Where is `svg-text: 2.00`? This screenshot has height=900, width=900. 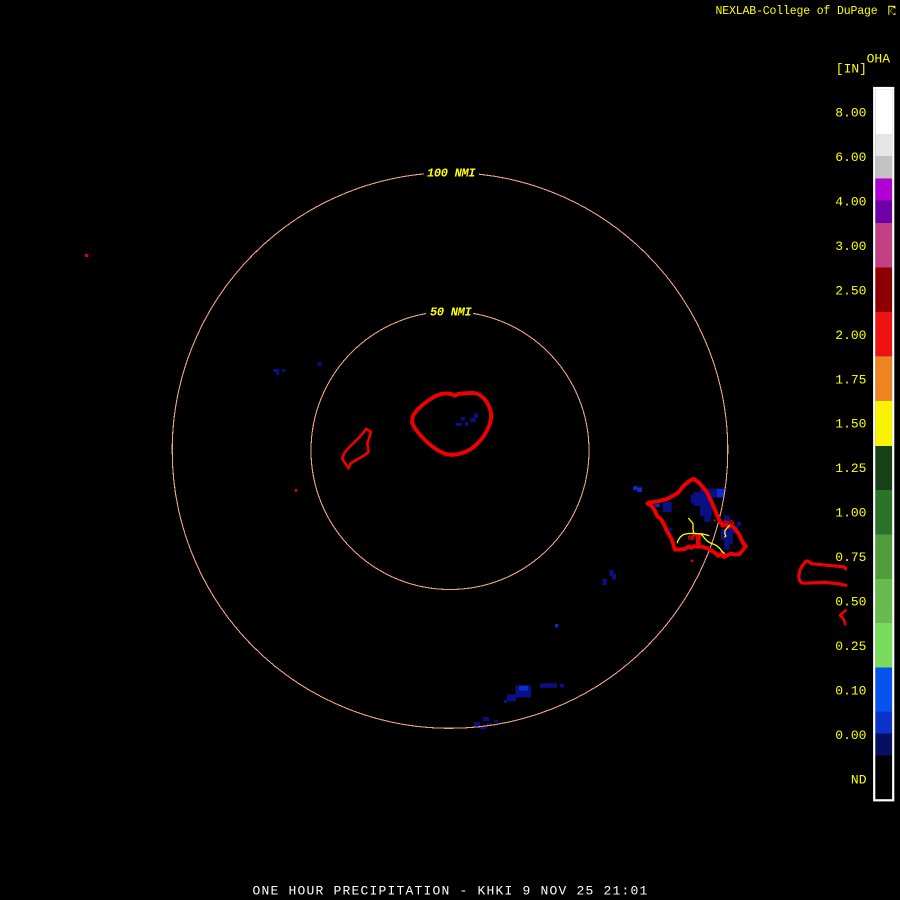 svg-text: 2.00 is located at coordinates (850, 335).